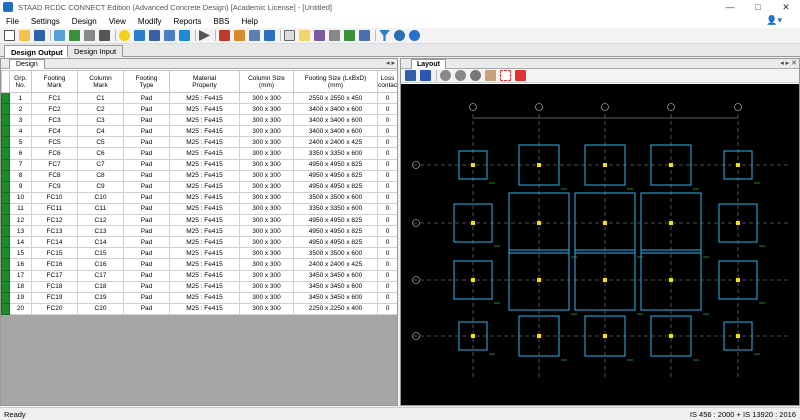  What do you see at coordinates (9, 35) in the screenshot?
I see `new-file-icon` at bounding box center [9, 35].